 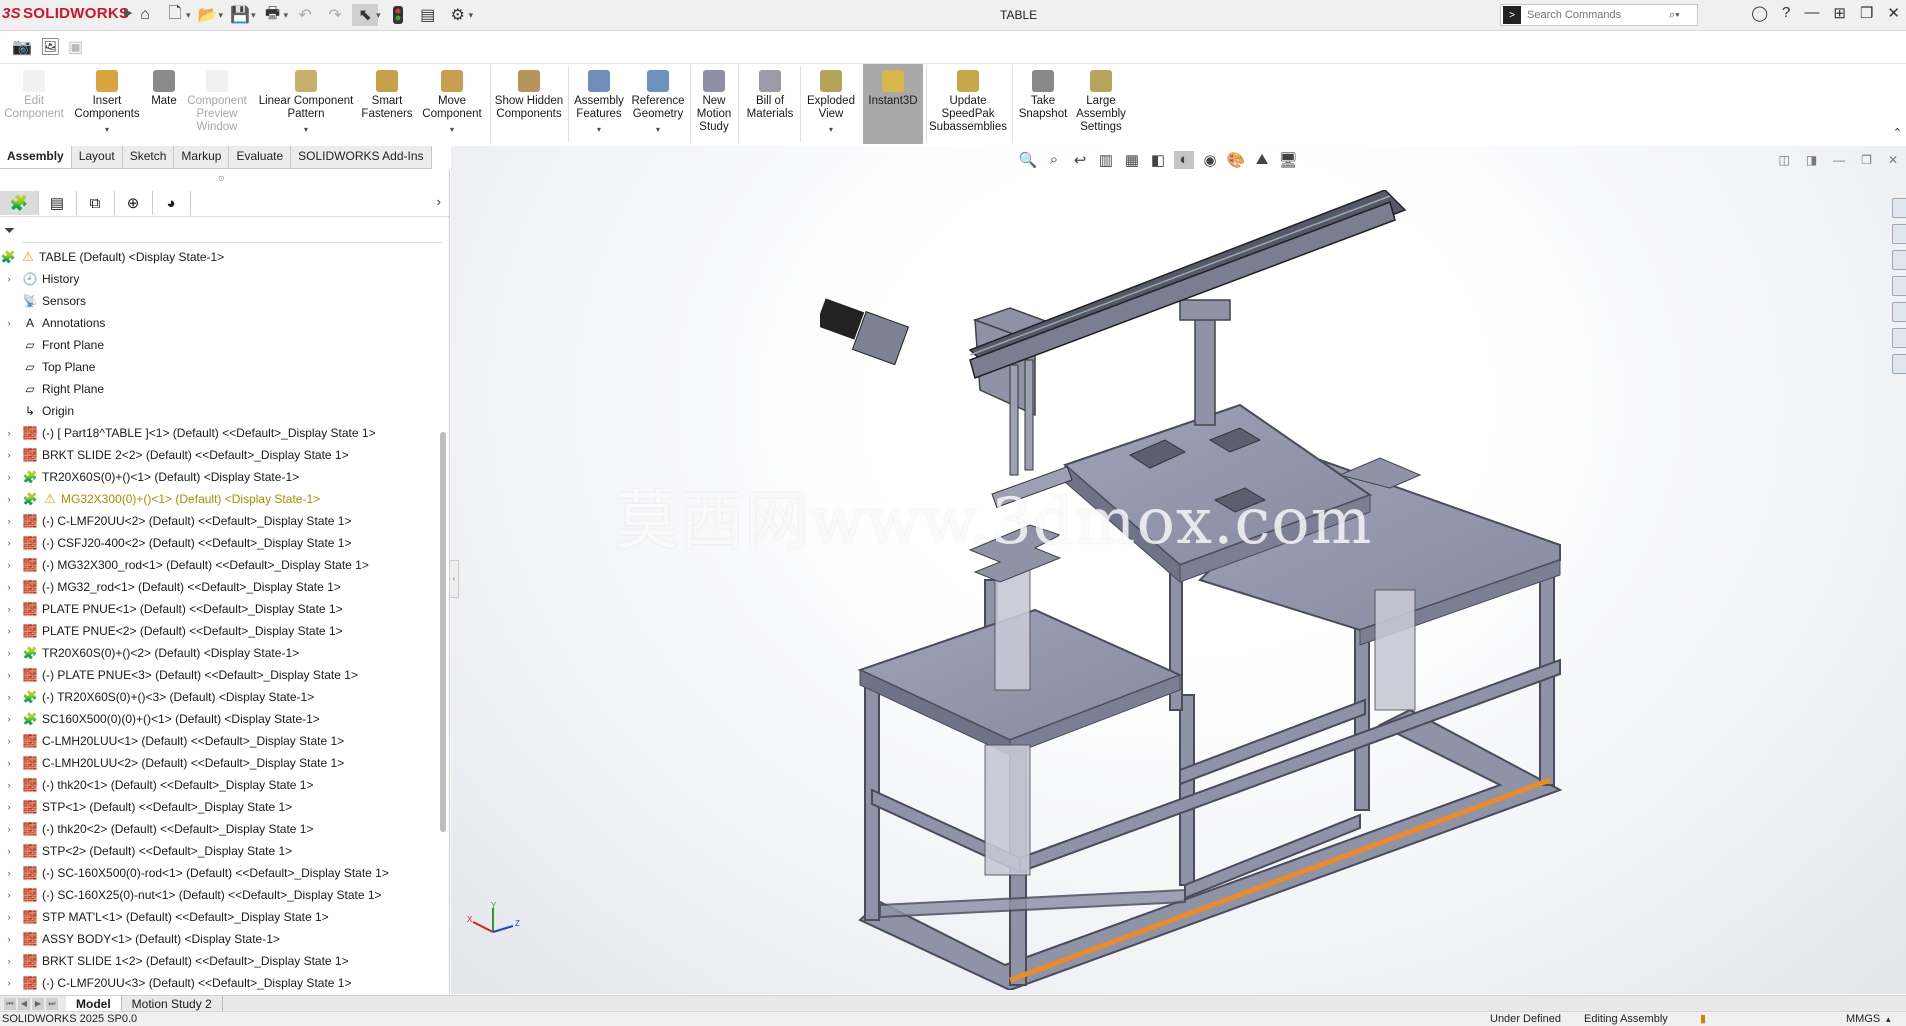 I want to click on component-preview-window-button: Component Preview Window, so click(x=217, y=104).